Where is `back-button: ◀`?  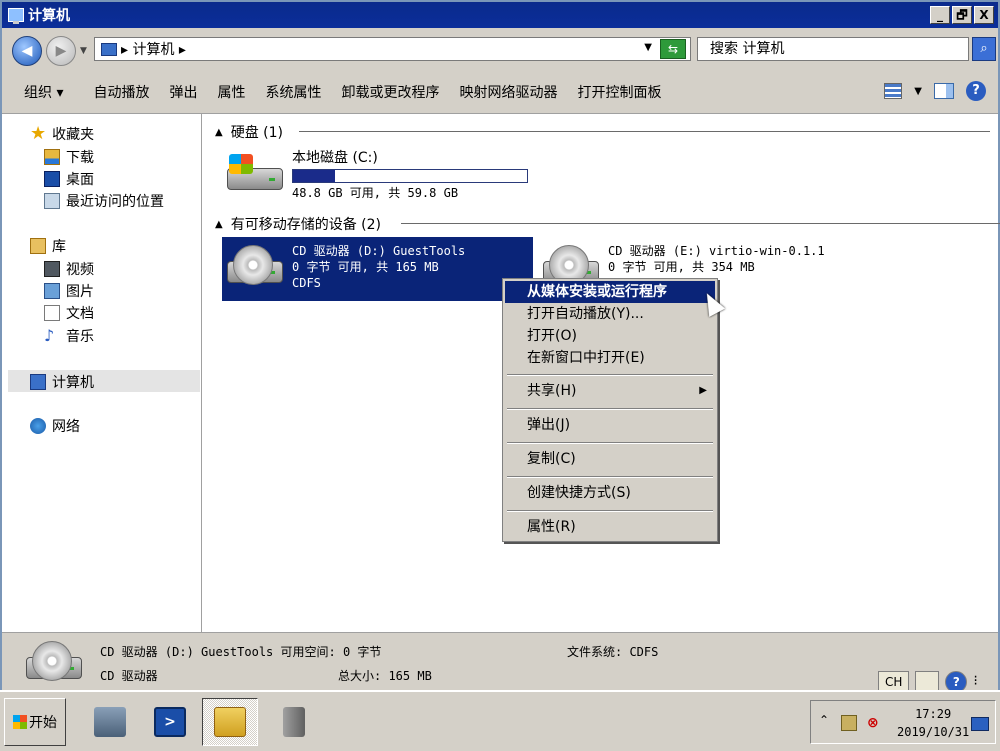
back-button: ◀ is located at coordinates (27, 51).